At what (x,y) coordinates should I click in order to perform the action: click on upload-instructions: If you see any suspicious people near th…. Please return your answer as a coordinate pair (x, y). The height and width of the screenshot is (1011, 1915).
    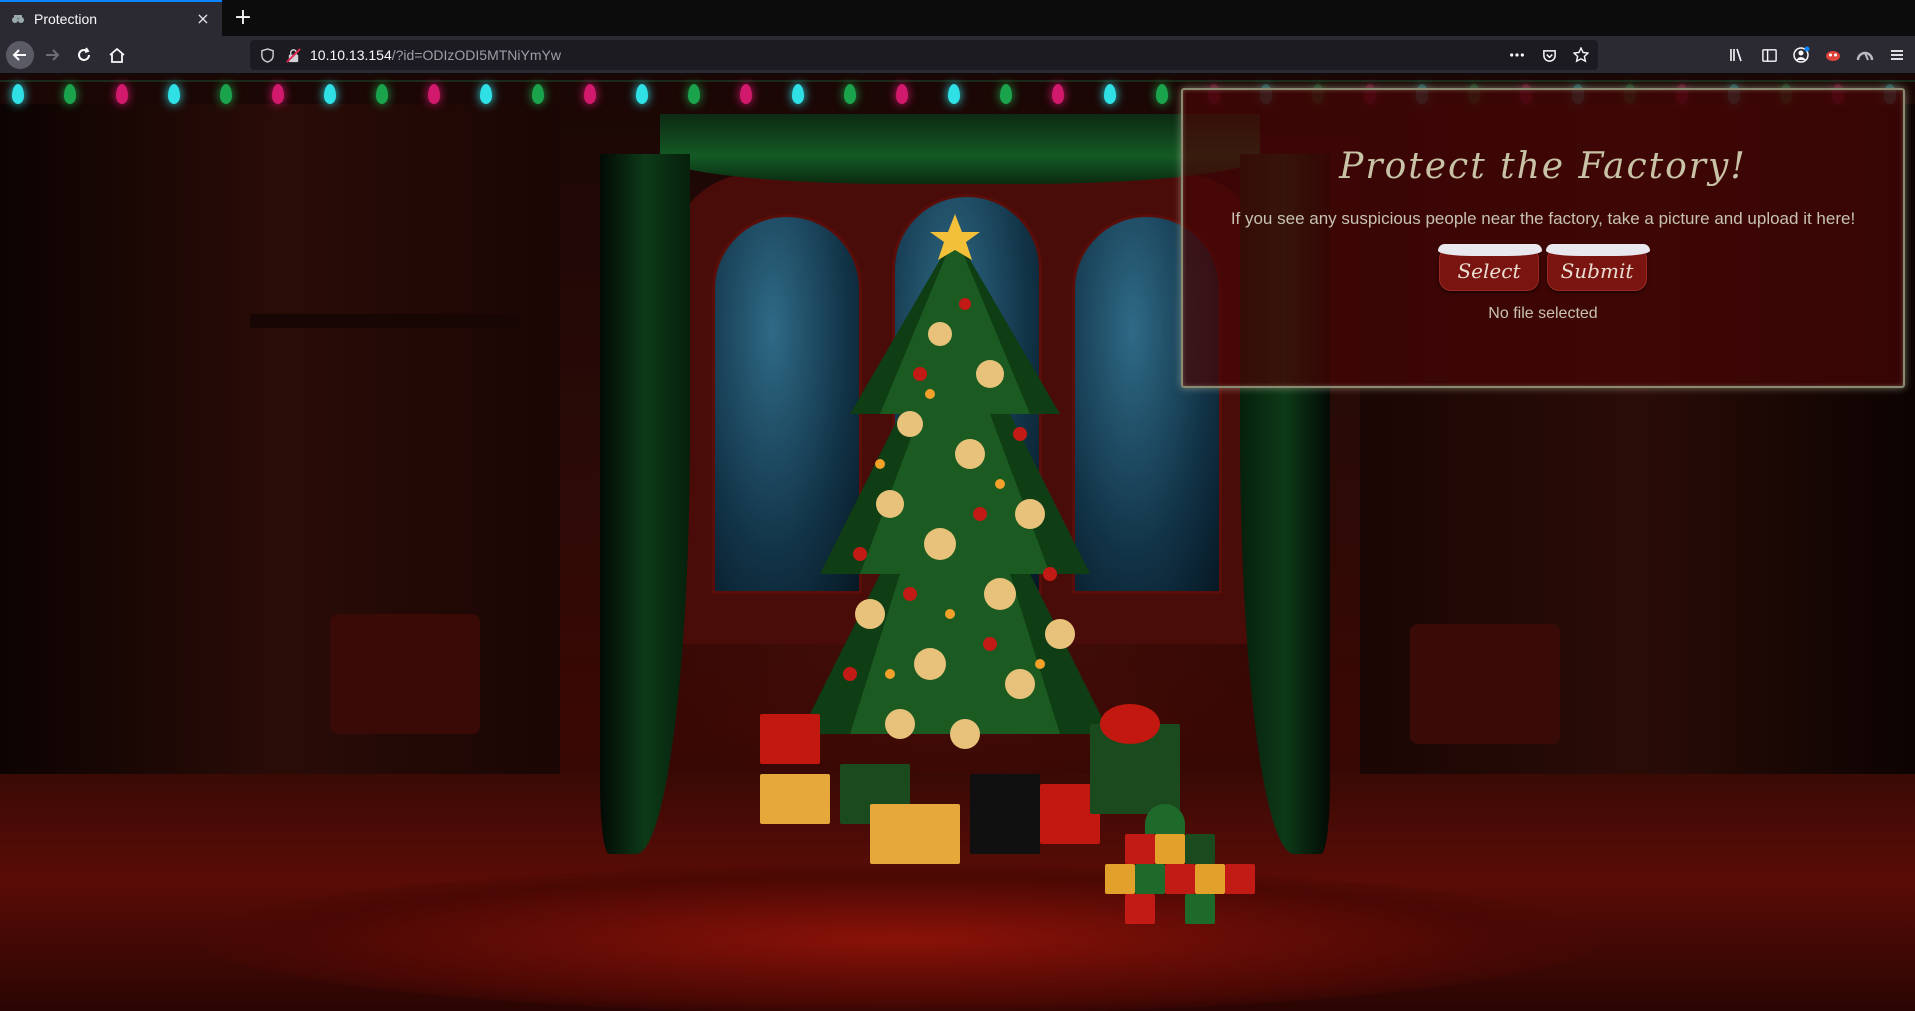
    Looking at the image, I should click on (1543, 218).